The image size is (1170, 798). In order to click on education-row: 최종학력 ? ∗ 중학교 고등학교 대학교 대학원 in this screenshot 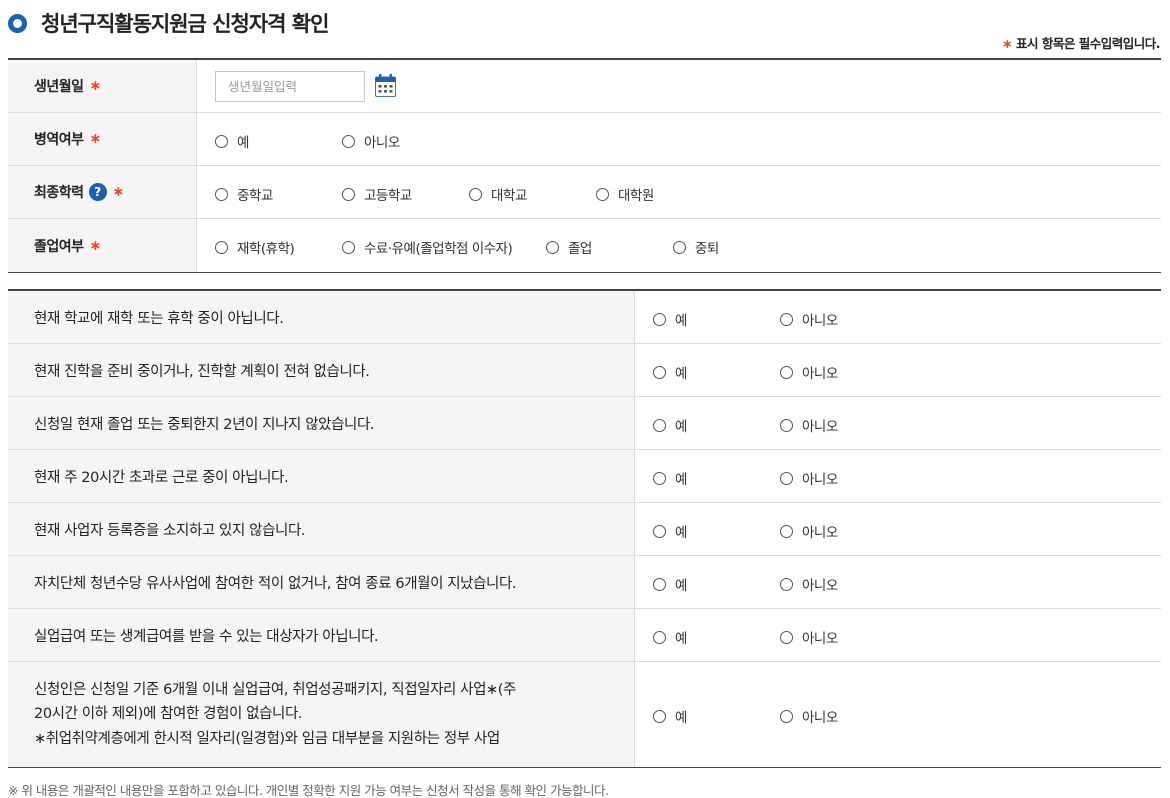, I will do `click(584, 192)`.